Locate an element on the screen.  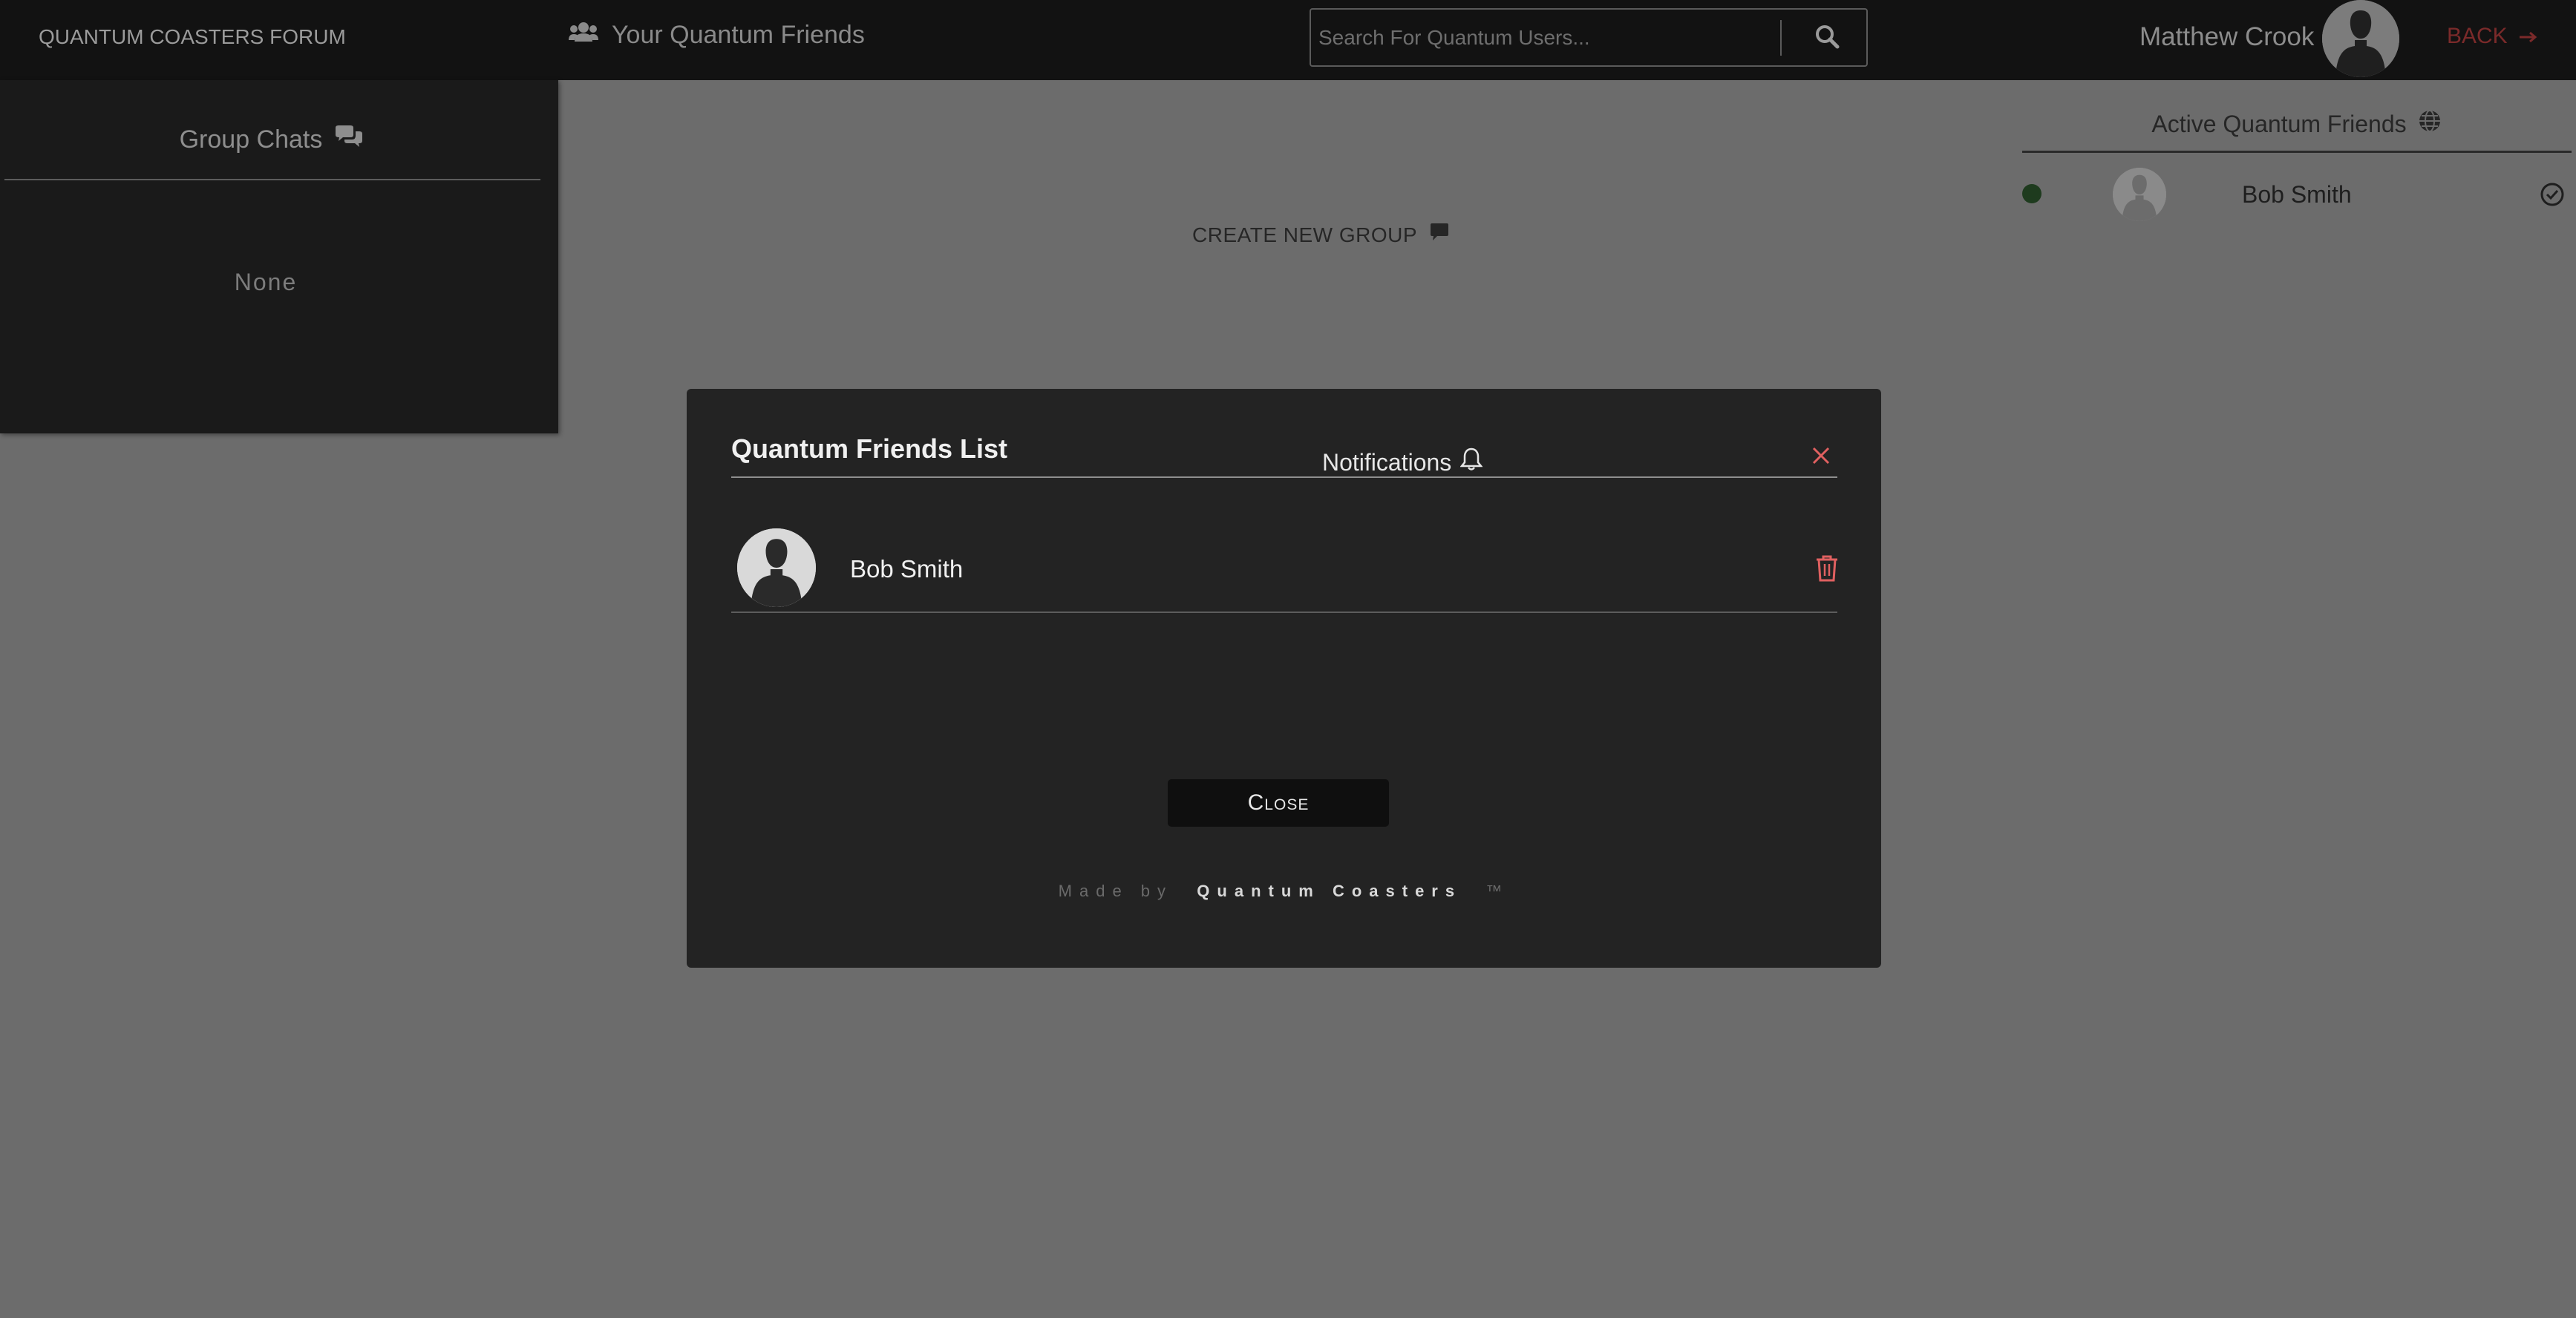
group-chats-empty: None is located at coordinates (266, 282).